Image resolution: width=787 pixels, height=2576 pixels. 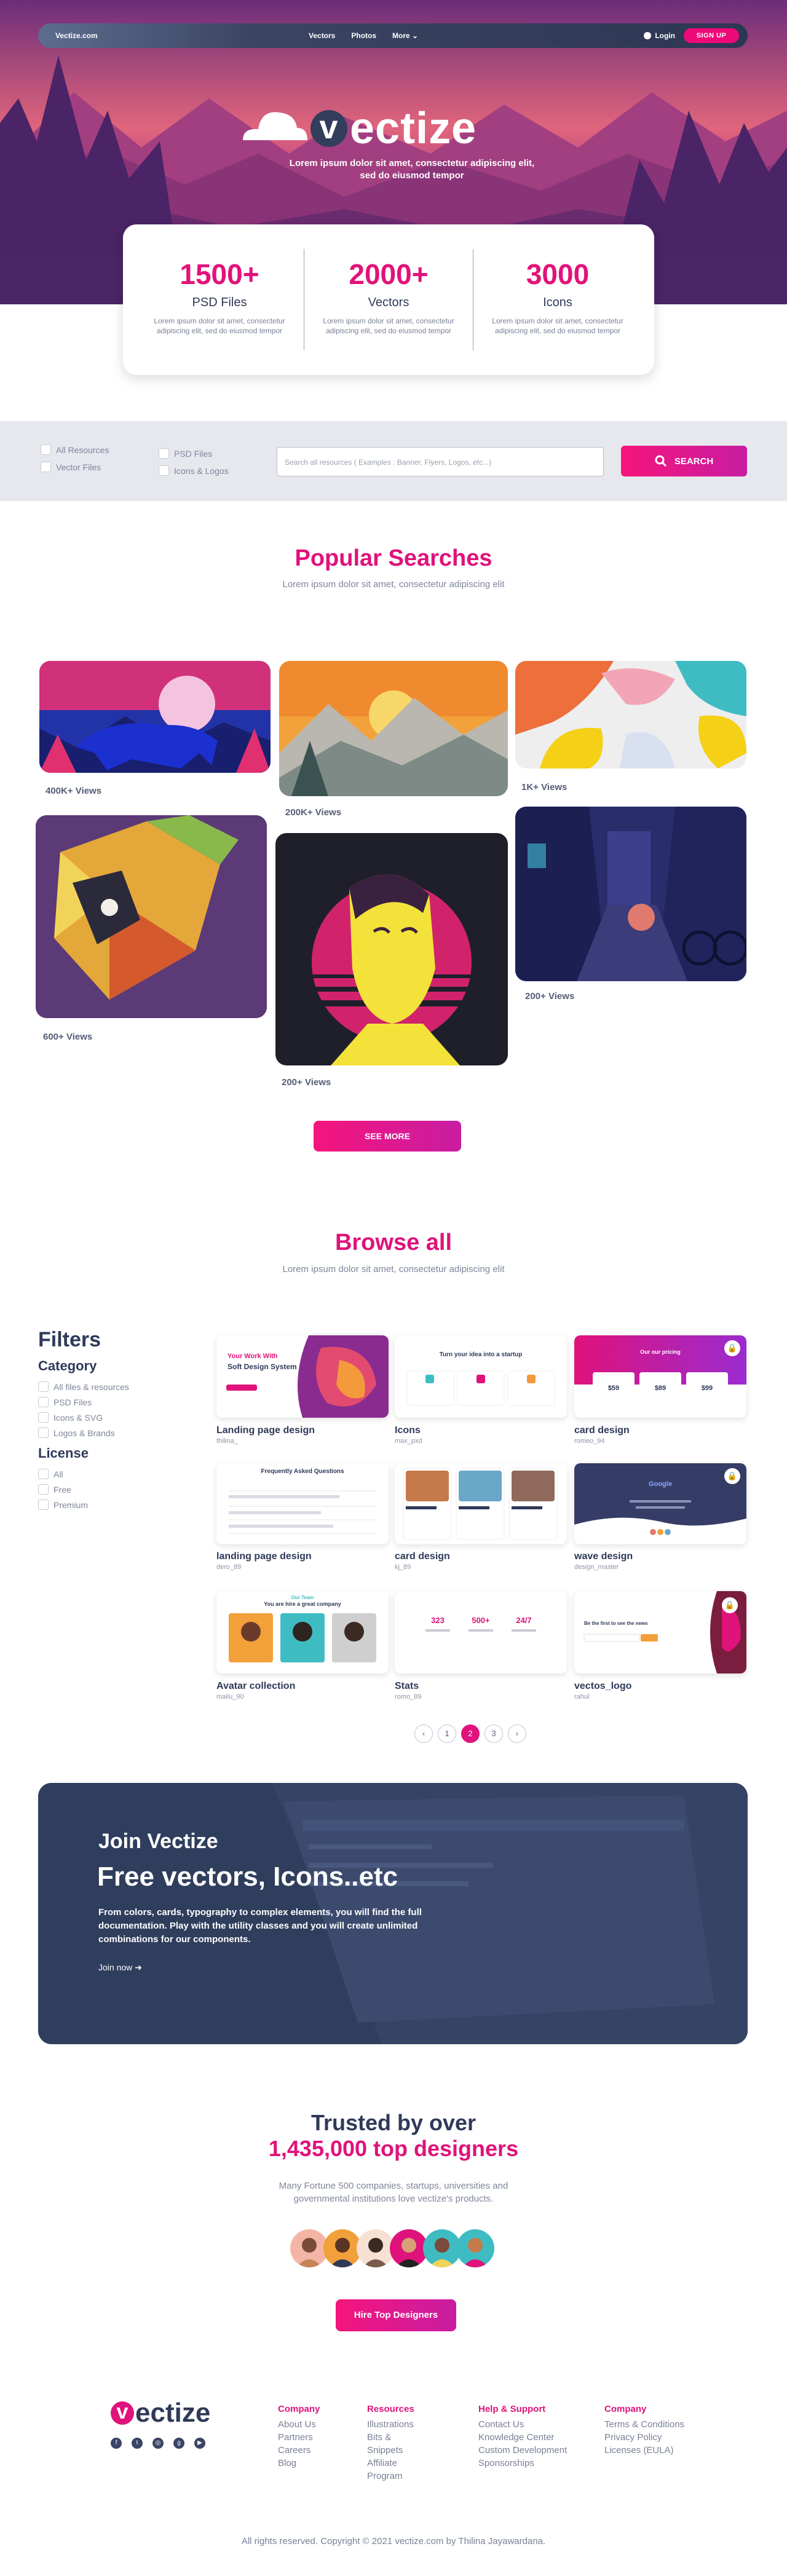 I want to click on card-thumbnail-pricing: Our our pricing $59 $89 $99 🔒, so click(x=660, y=1376).